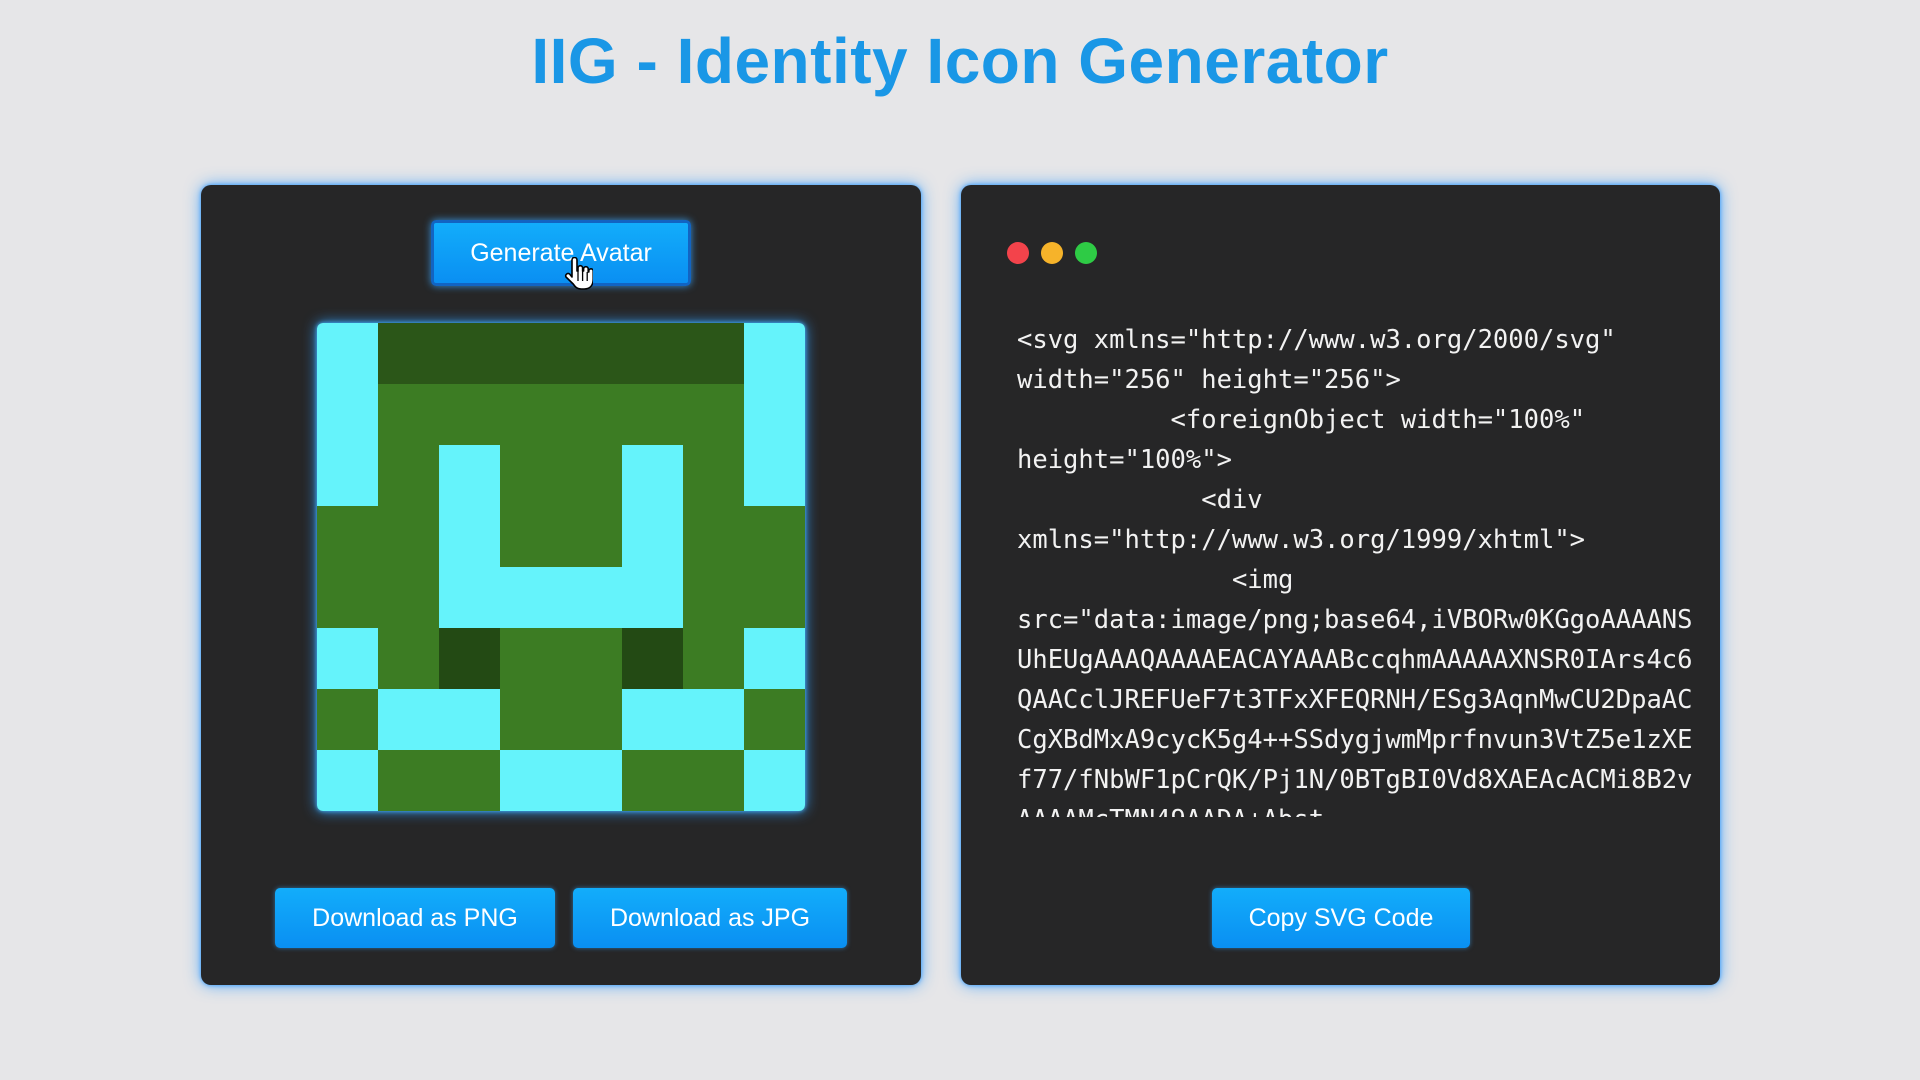 The width and height of the screenshot is (1920, 1080). Describe the element at coordinates (960, 61) in the screenshot. I see `page-title: IIG - Identity Icon Generator` at that location.